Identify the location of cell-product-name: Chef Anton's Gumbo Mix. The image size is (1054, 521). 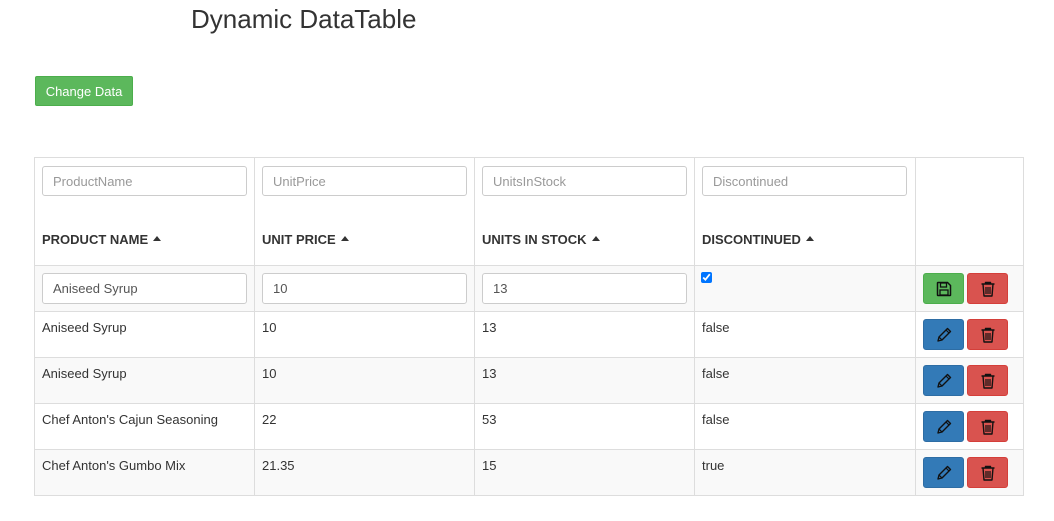
(144, 472).